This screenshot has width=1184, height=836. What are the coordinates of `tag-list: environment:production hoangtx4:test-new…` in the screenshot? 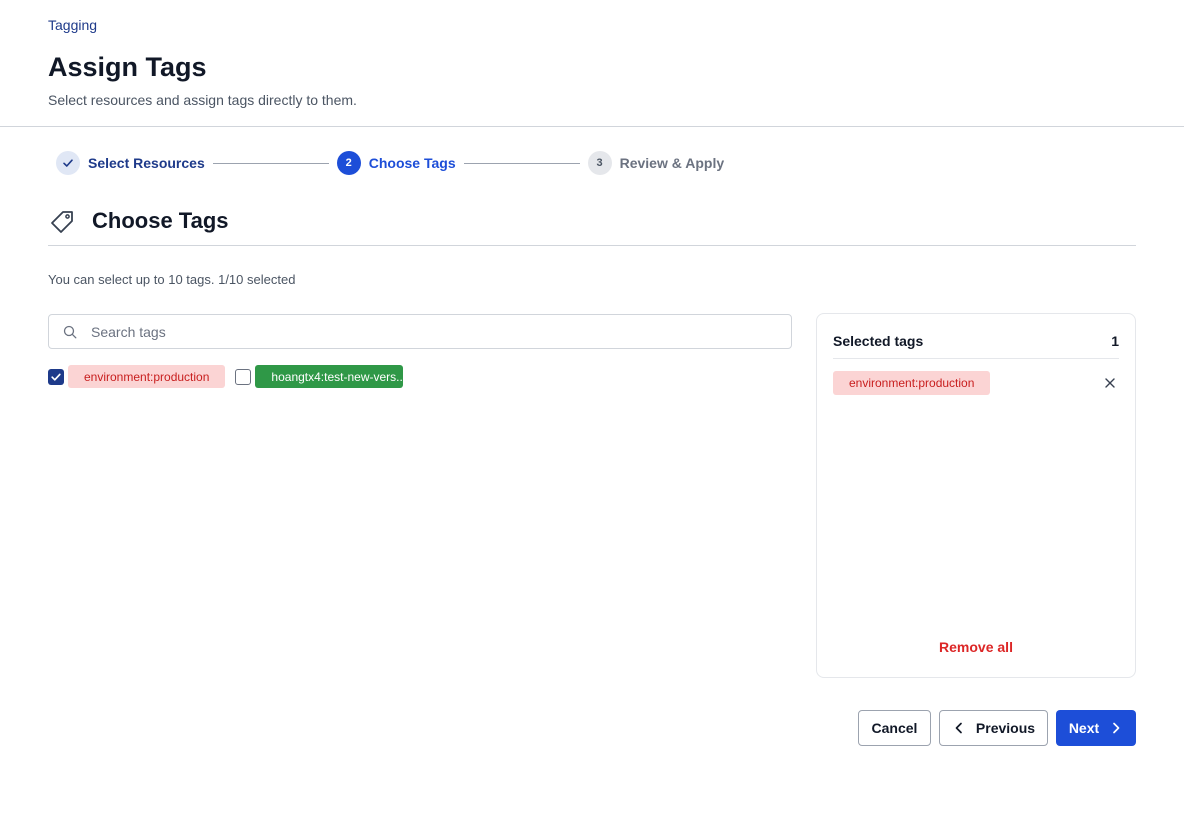 It's located at (226, 376).